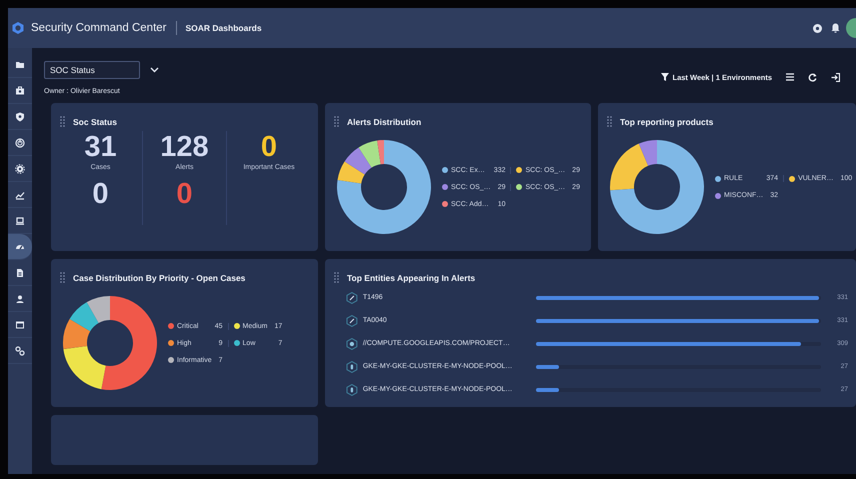  What do you see at coordinates (92, 70) in the screenshot?
I see `dashboard-select: SOC Status` at bounding box center [92, 70].